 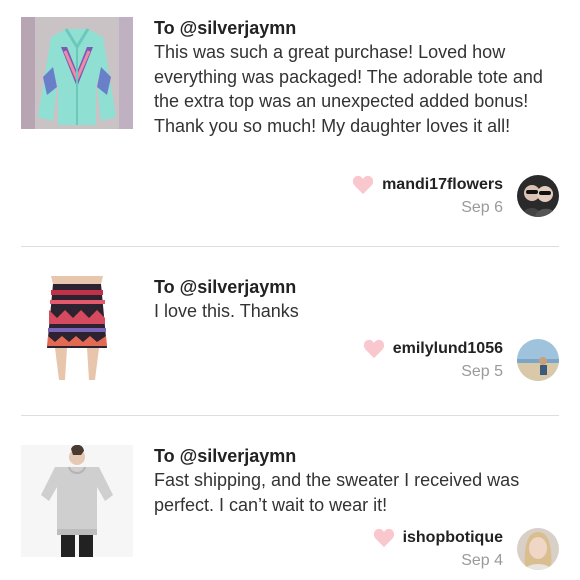 I want to click on reviewer-username: ishopbotique, so click(x=453, y=538).